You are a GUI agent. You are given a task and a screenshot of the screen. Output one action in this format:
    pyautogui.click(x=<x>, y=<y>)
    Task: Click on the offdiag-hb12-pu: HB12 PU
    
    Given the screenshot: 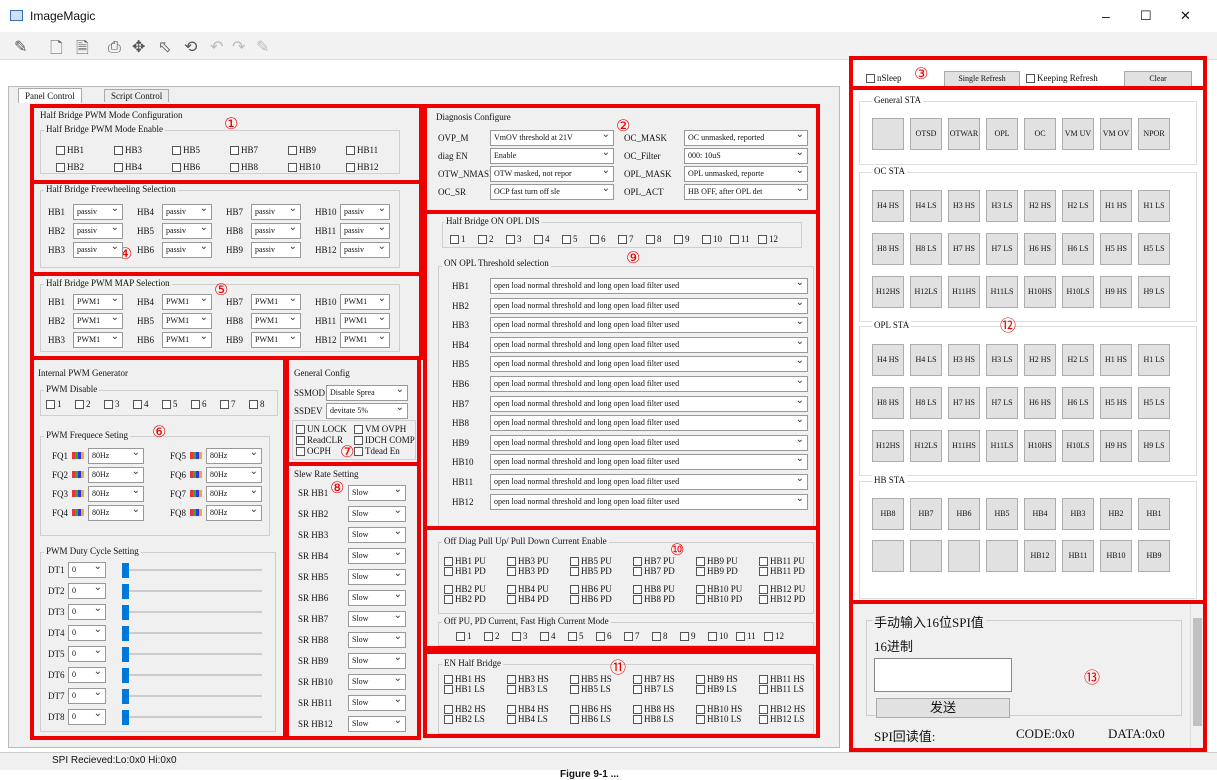 What is the action you would take?
    pyautogui.click(x=782, y=589)
    